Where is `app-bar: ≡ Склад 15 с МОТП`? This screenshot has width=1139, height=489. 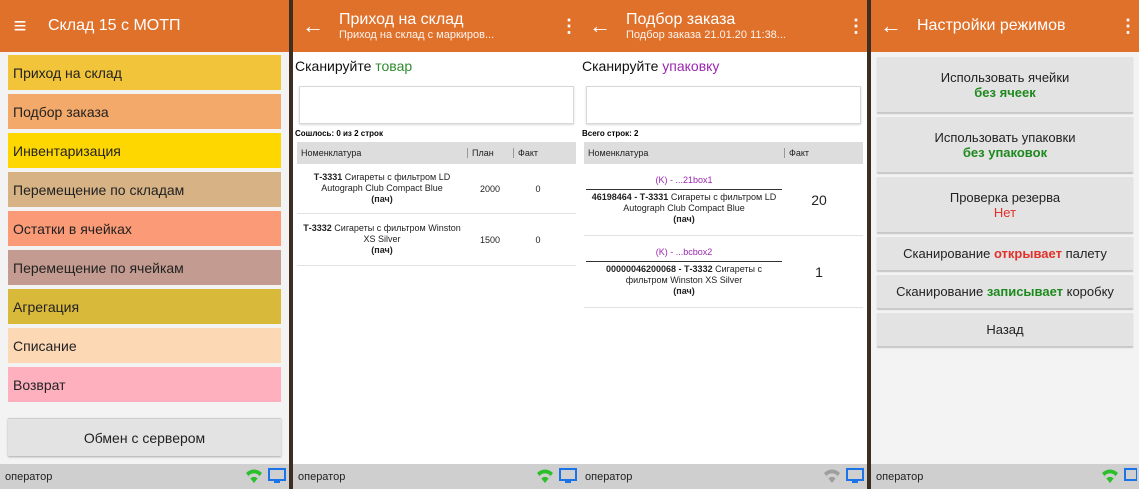
app-bar: ≡ Склад 15 с МОТП is located at coordinates (144, 26).